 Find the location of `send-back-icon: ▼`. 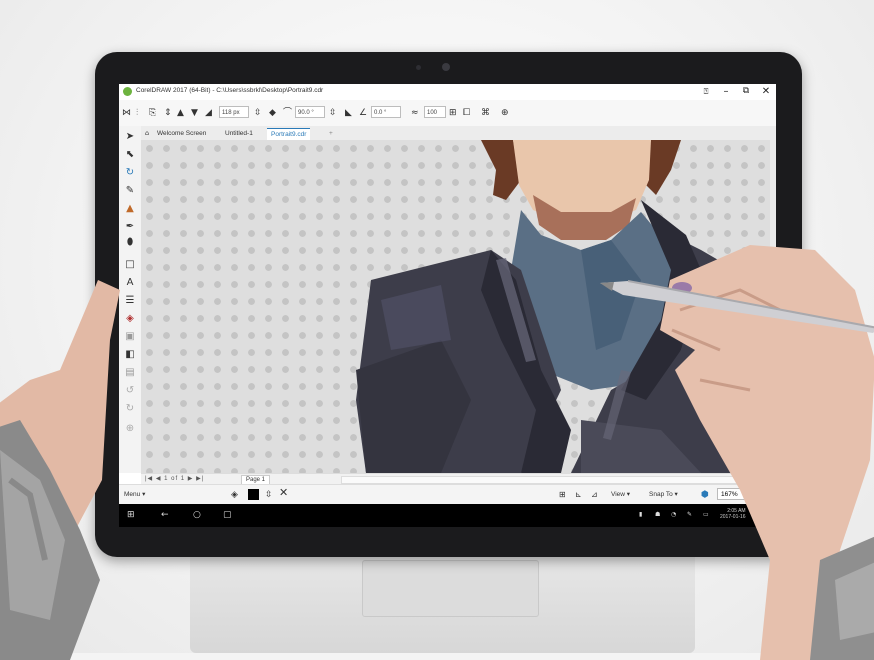

send-back-icon: ▼ is located at coordinates (194, 113).